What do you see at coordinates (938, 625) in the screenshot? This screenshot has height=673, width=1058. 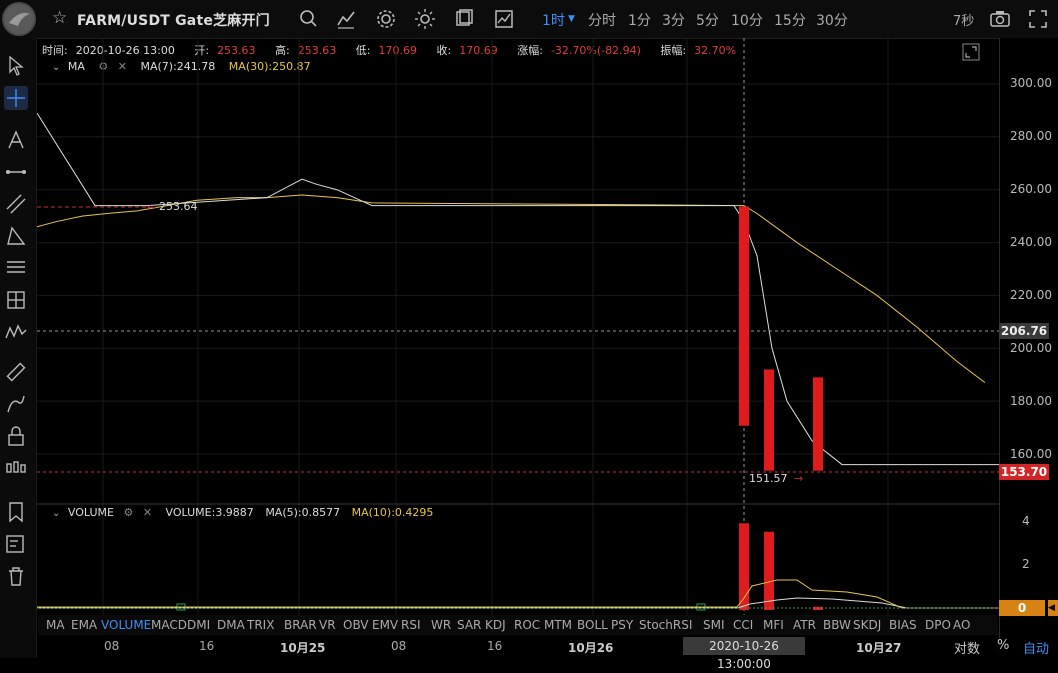 I see `indicator-dpo: DPO` at bounding box center [938, 625].